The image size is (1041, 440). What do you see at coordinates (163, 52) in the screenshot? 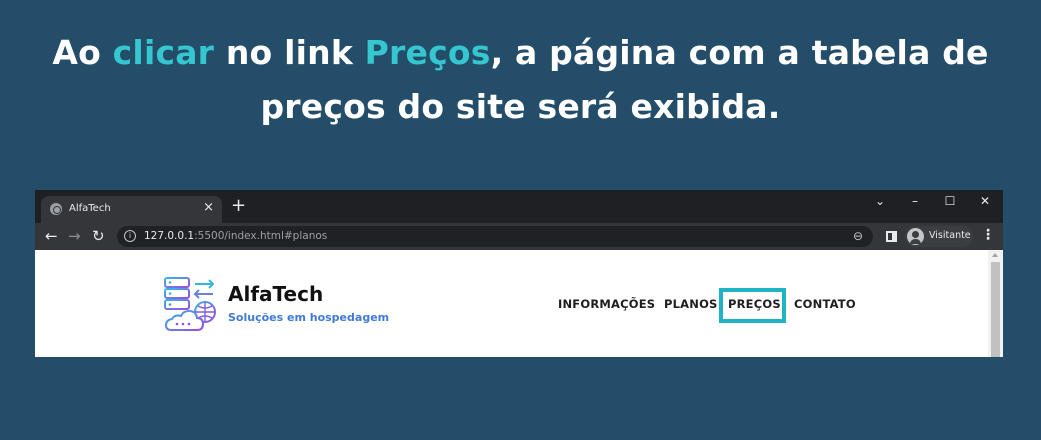
I see `headline-highlight-click: clicar` at bounding box center [163, 52].